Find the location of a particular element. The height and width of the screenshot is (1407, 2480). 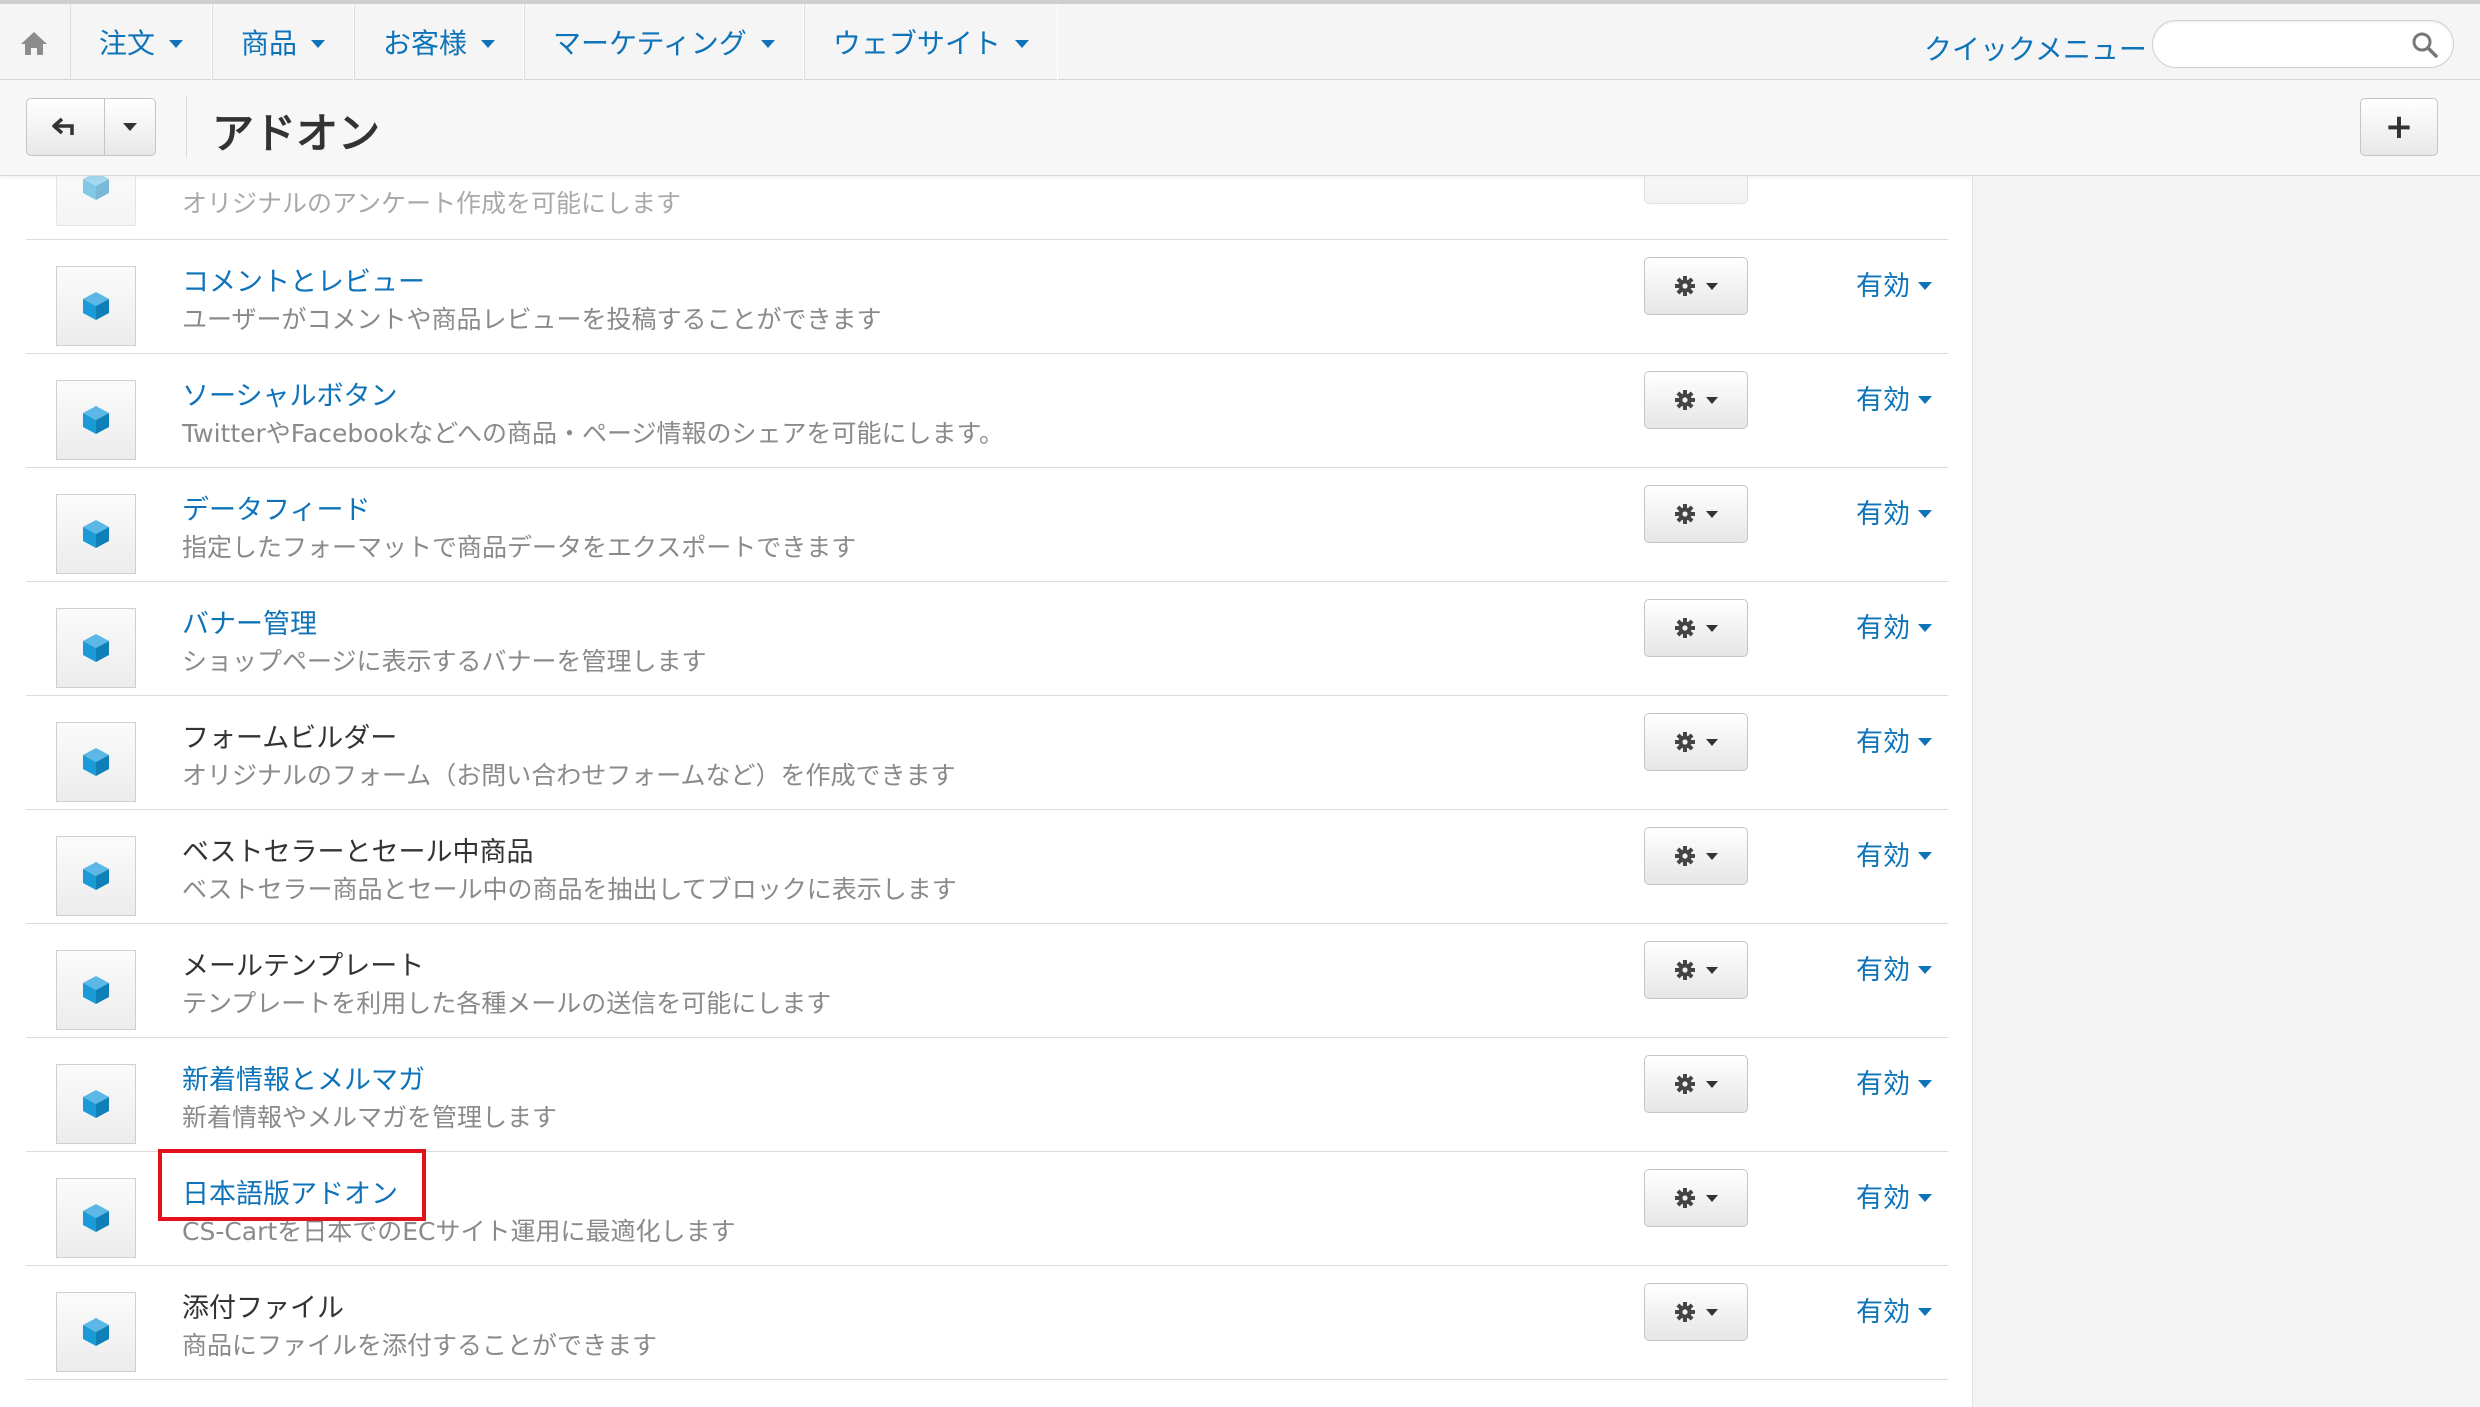

addon-description: オリジナルのアンケート作成を可能にします is located at coordinates (432, 203).